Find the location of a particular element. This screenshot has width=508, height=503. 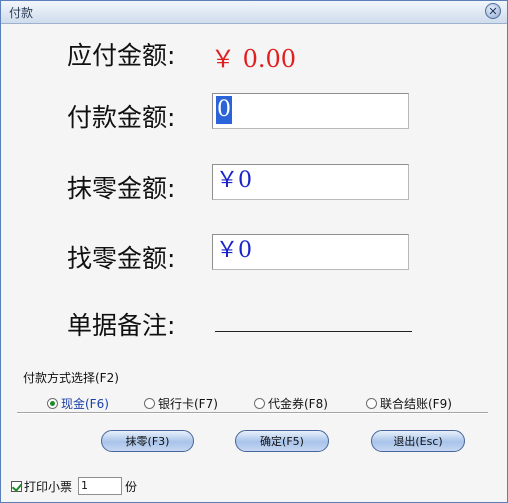

radio-selected-icon is located at coordinates (52, 403).